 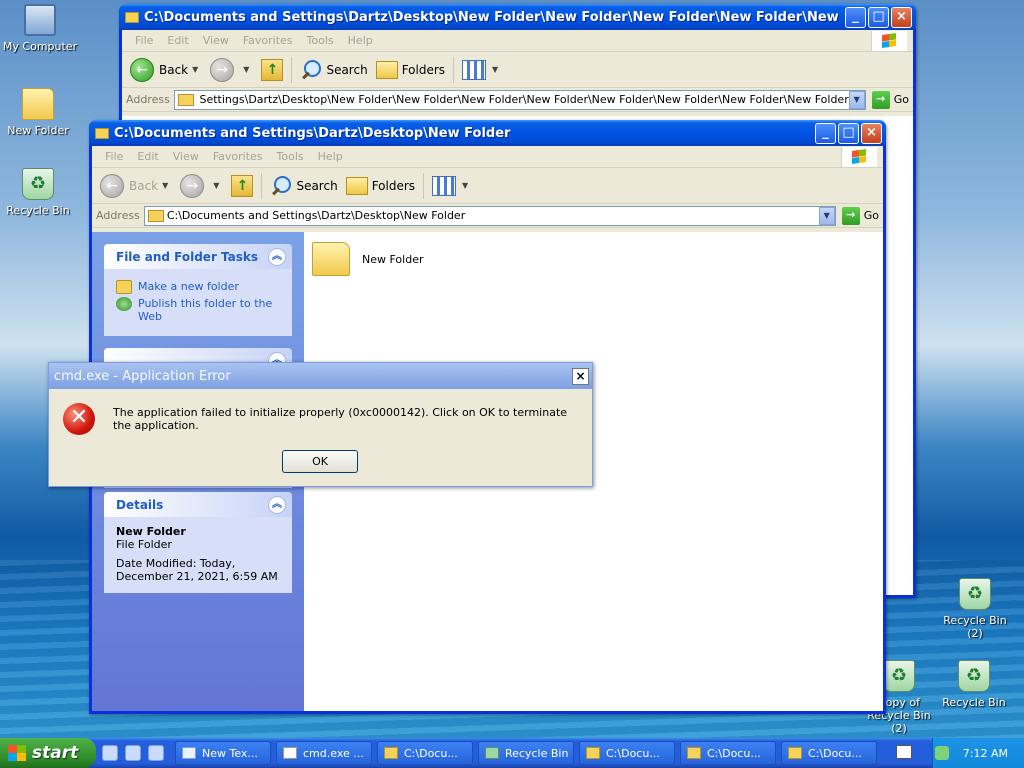 I want to click on panel-header: File and Folder Tasks ︽, so click(x=198, y=256).